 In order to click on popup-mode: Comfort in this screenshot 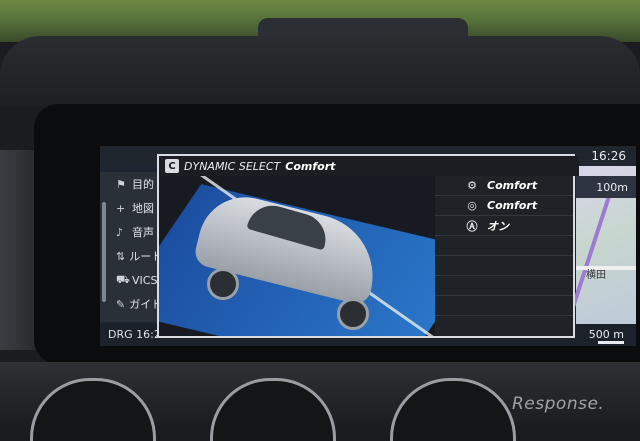, I will do `click(310, 166)`.